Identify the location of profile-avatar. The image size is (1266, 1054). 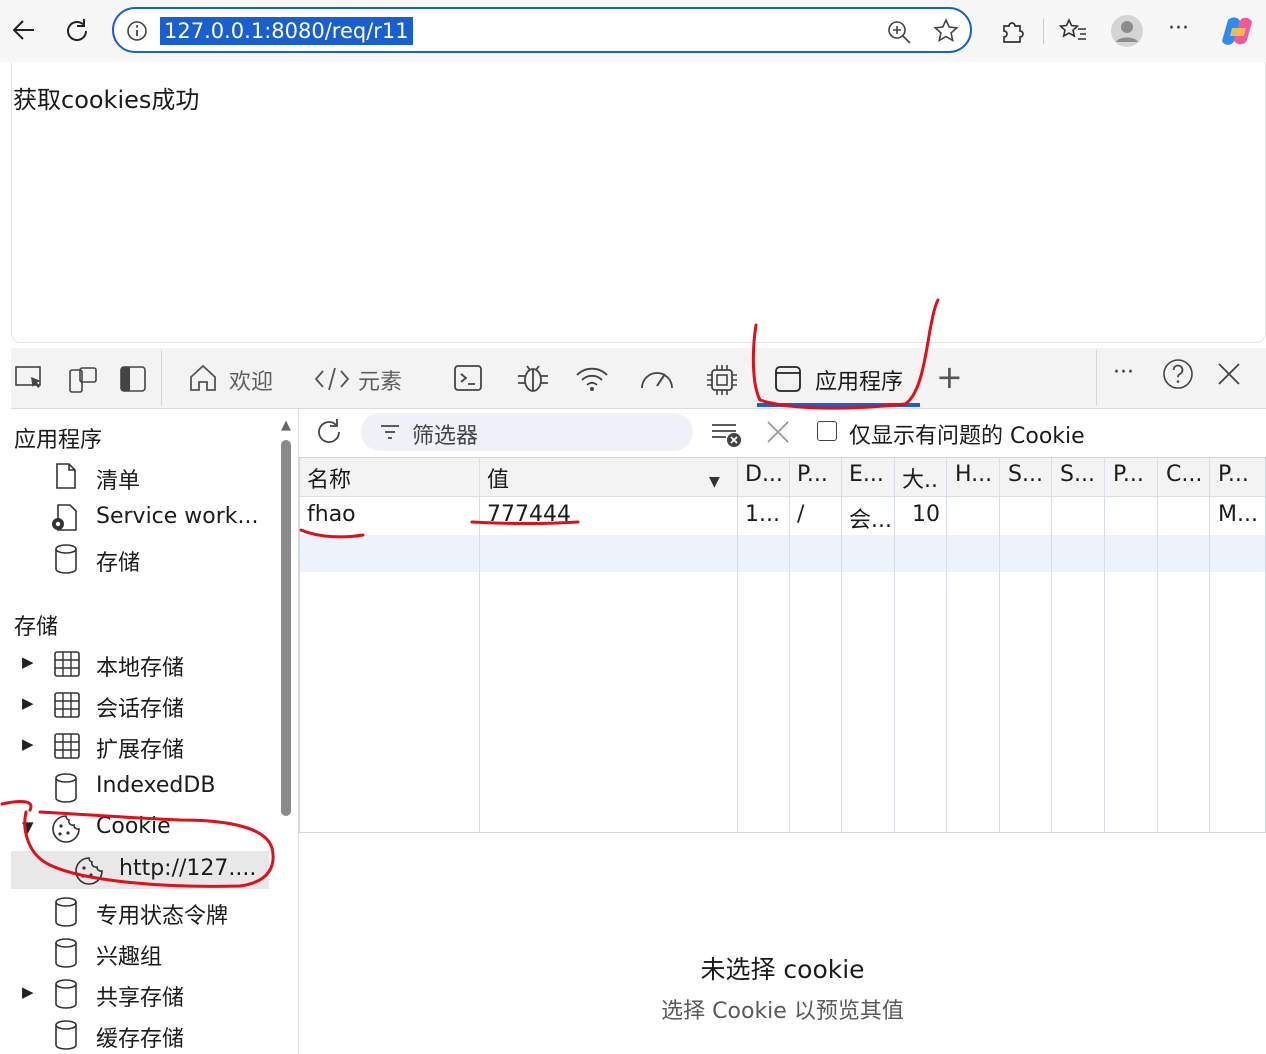
(1127, 31).